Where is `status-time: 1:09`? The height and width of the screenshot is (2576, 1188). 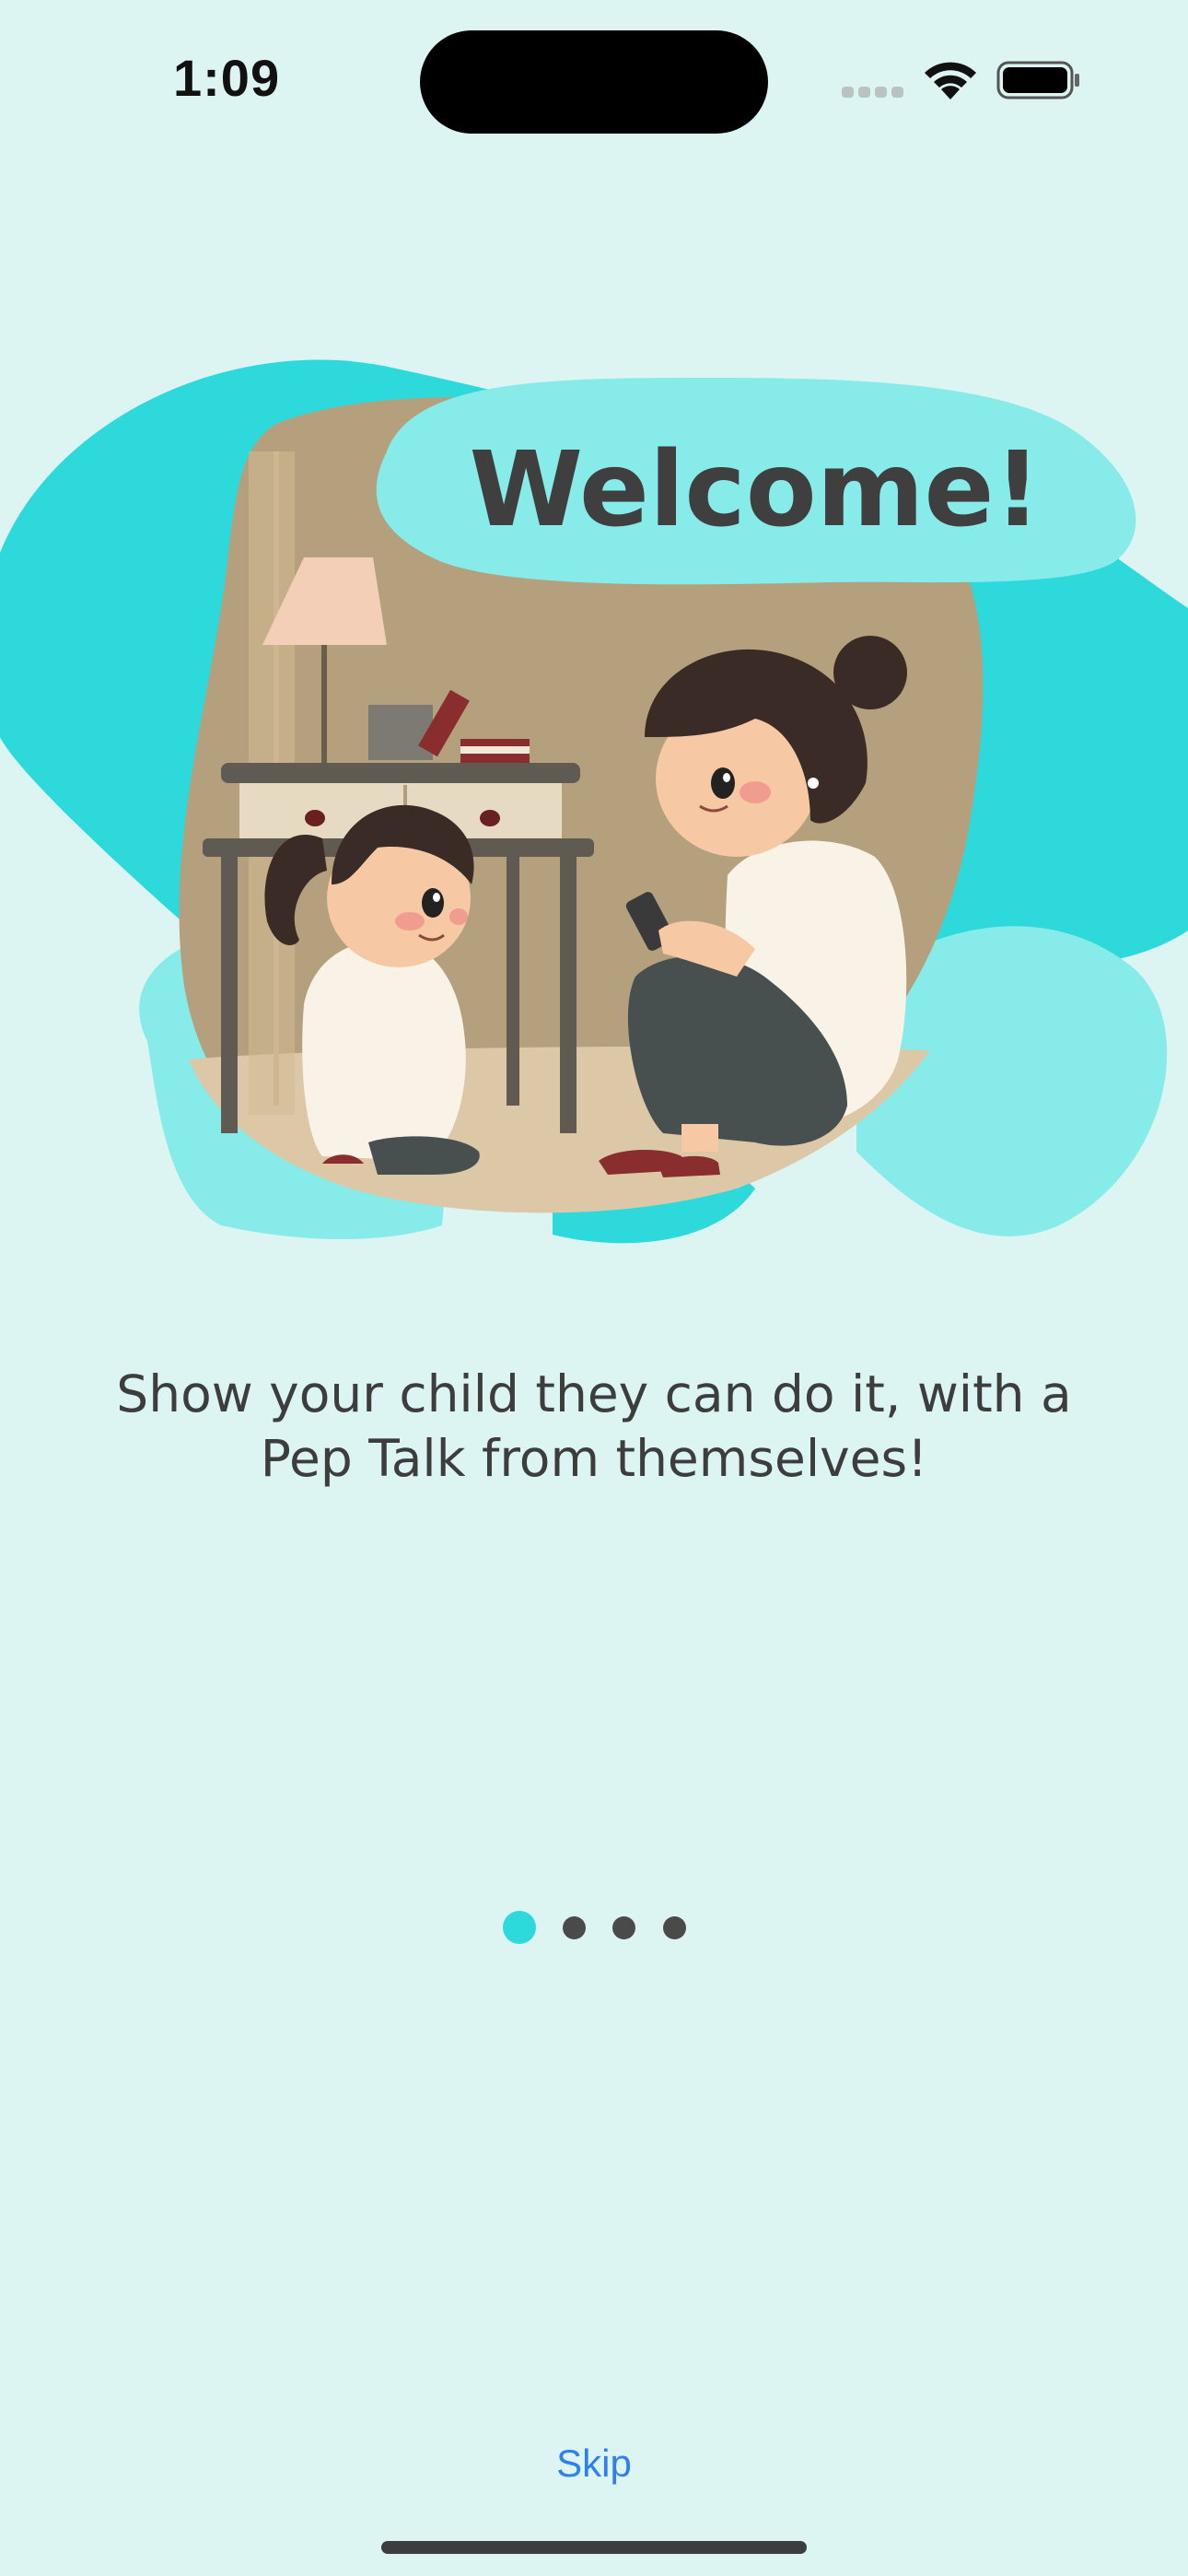 status-time: 1:09 is located at coordinates (227, 78).